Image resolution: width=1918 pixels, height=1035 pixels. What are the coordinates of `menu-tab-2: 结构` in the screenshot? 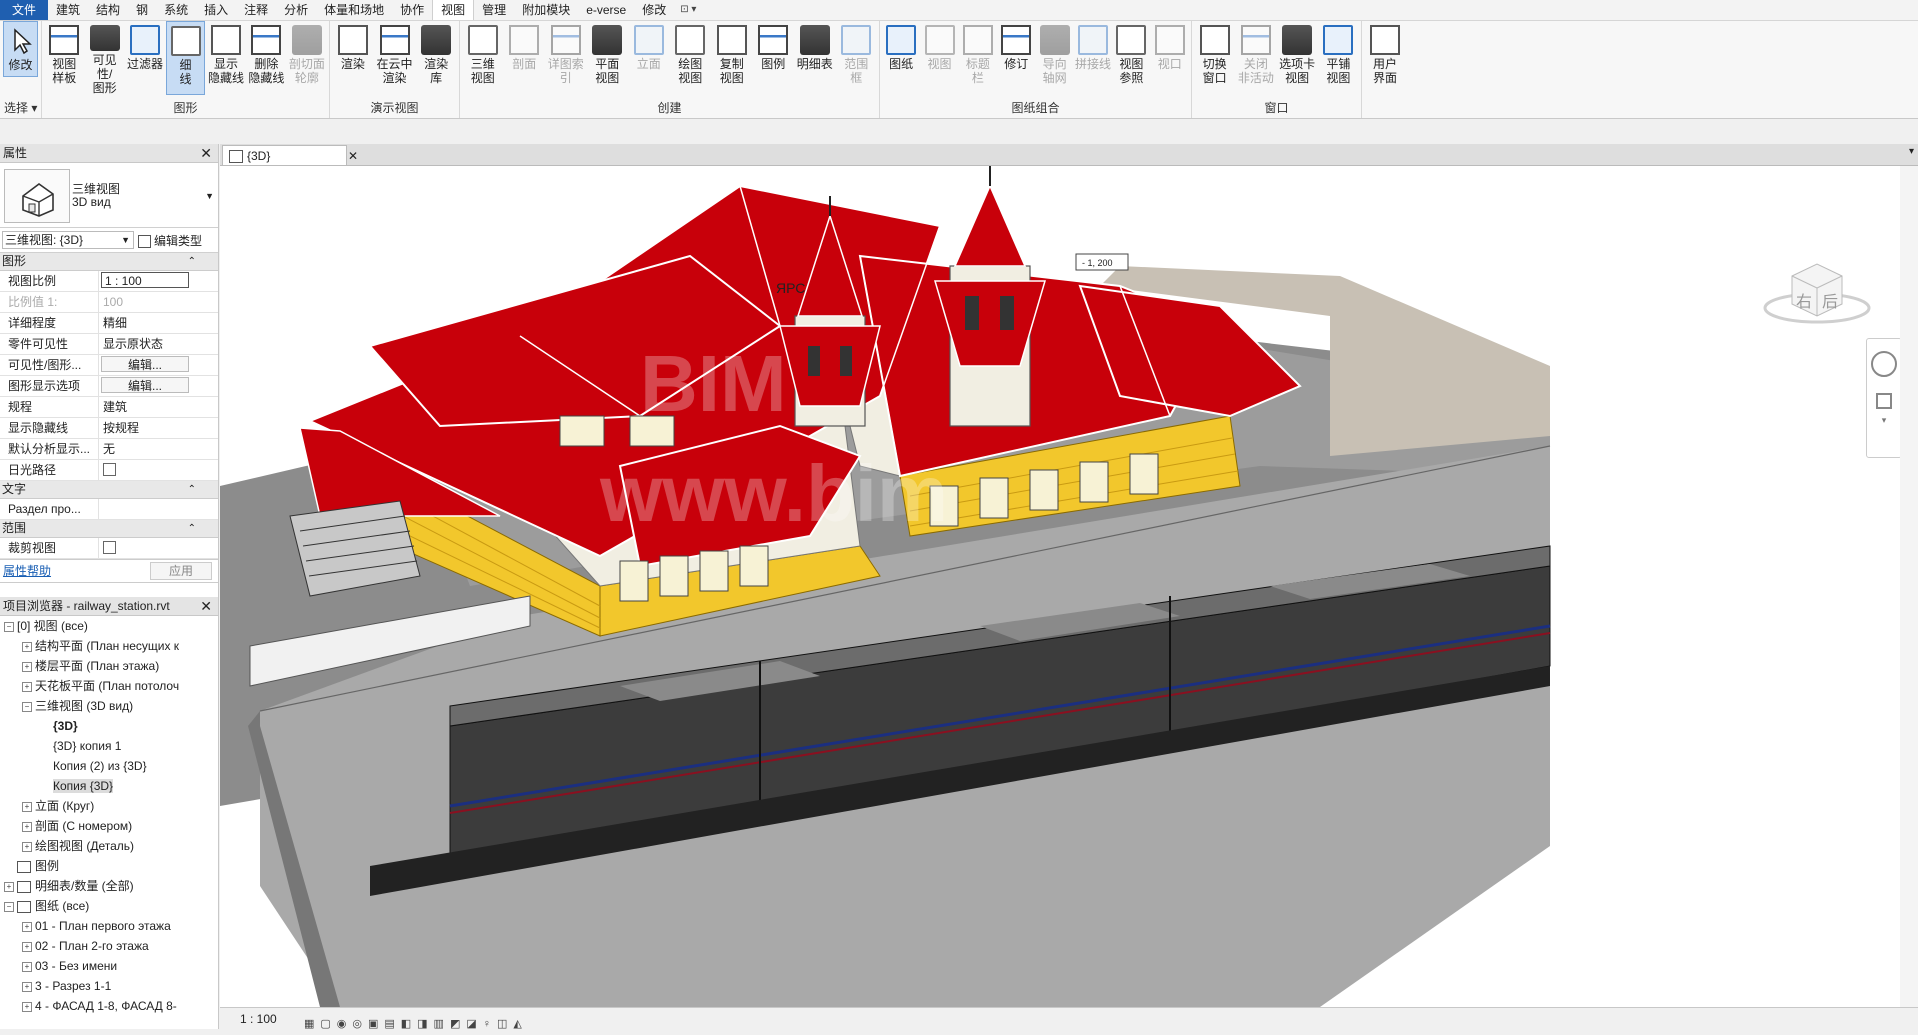 It's located at (108, 10).